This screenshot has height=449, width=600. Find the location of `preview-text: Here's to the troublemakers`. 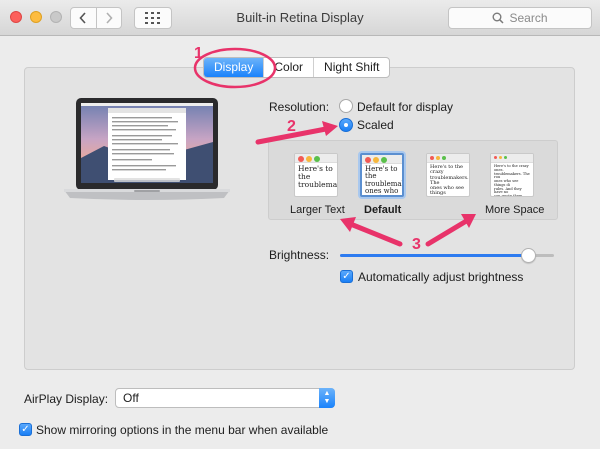

preview-text: Here's to the troublemakers is located at coordinates (317, 176).